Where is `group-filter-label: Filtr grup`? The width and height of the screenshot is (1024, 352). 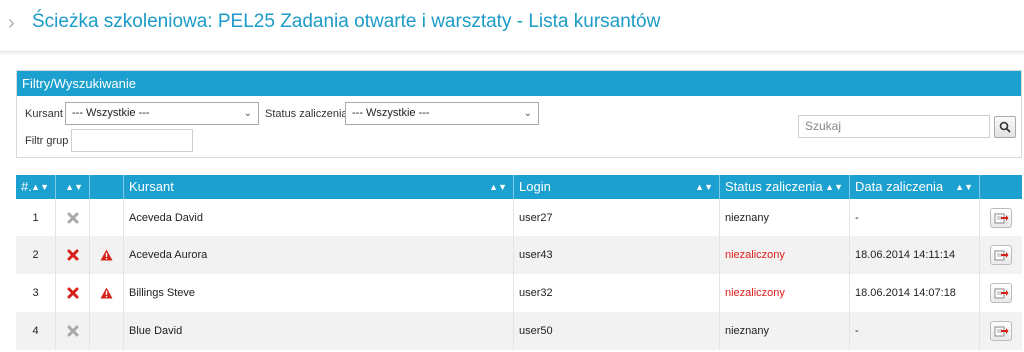 group-filter-label: Filtr grup is located at coordinates (47, 141).